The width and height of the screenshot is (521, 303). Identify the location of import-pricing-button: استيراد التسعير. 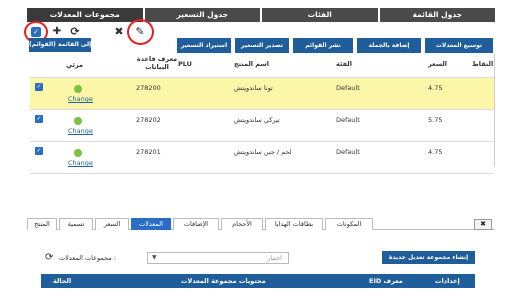
(204, 45).